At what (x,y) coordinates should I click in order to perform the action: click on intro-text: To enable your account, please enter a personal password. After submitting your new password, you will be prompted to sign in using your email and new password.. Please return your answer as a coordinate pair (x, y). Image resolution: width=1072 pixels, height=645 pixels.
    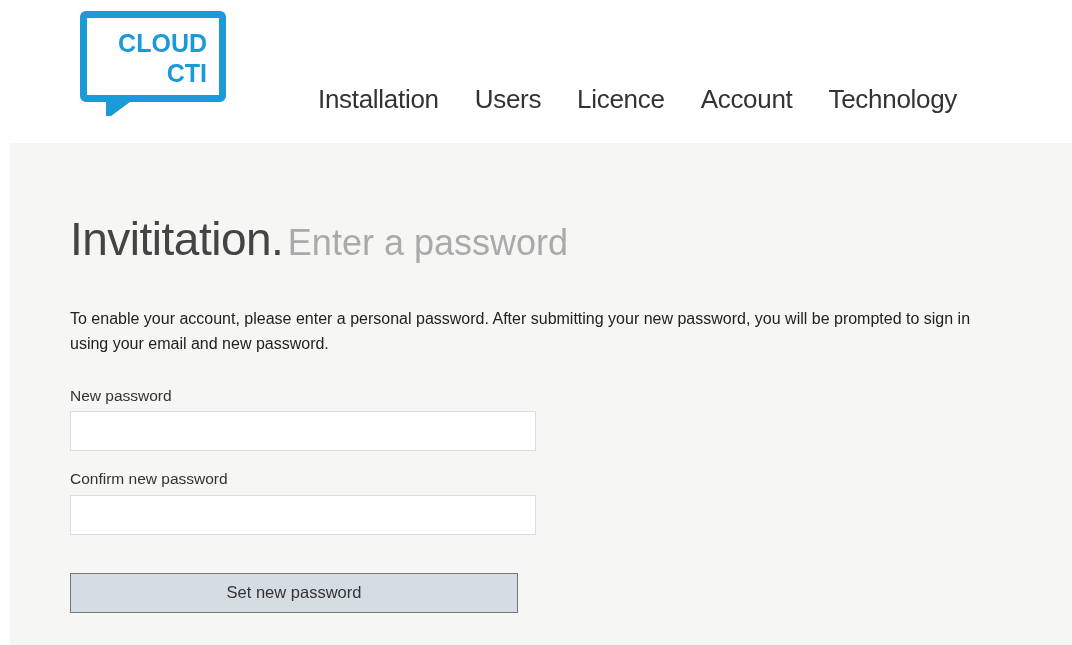
    Looking at the image, I should click on (521, 331).